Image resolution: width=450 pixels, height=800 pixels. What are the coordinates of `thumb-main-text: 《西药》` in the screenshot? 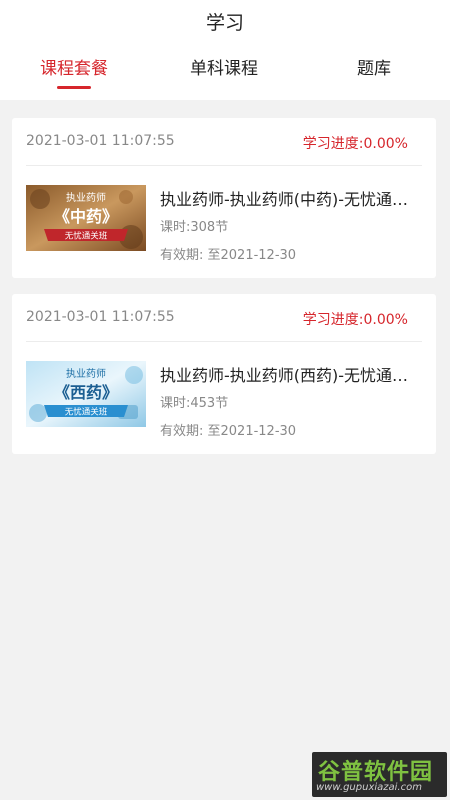 It's located at (86, 392).